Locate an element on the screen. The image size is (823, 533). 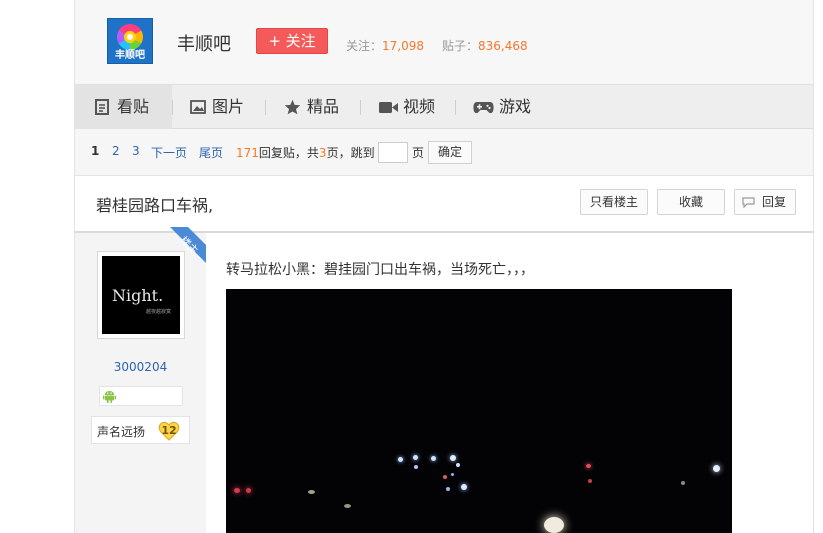
reply-button-label: 回复 is located at coordinates (774, 202).